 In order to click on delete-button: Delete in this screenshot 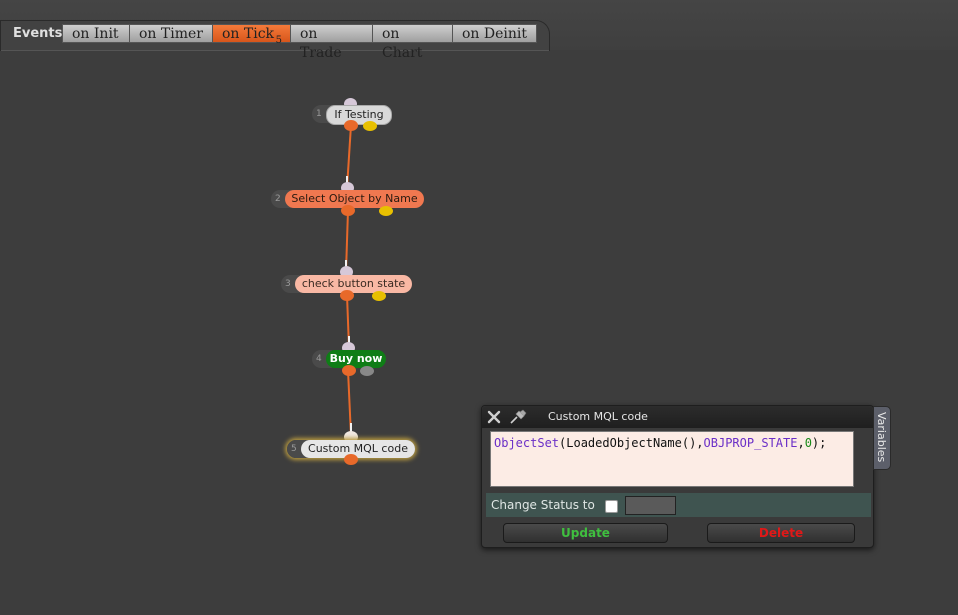, I will do `click(781, 533)`.